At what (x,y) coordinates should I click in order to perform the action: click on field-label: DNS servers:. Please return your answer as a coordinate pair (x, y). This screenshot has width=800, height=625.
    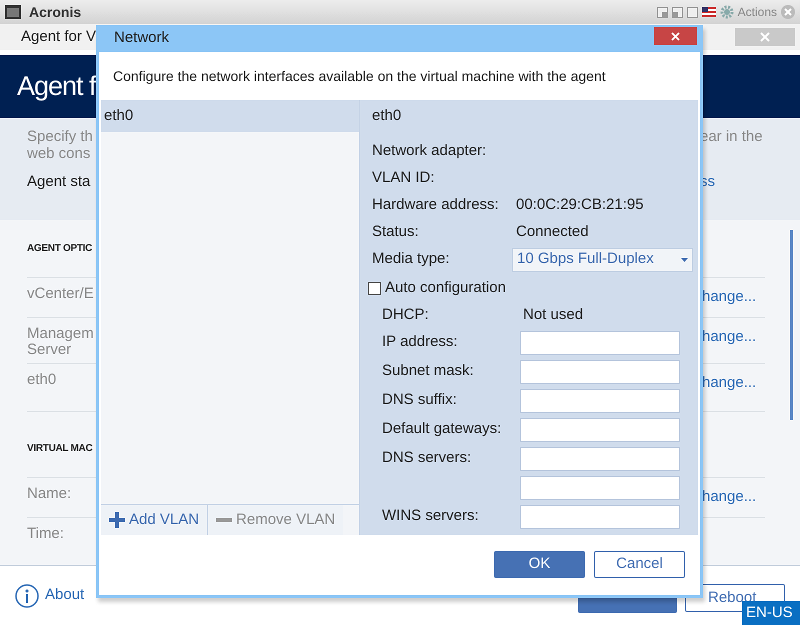
    Looking at the image, I should click on (427, 458).